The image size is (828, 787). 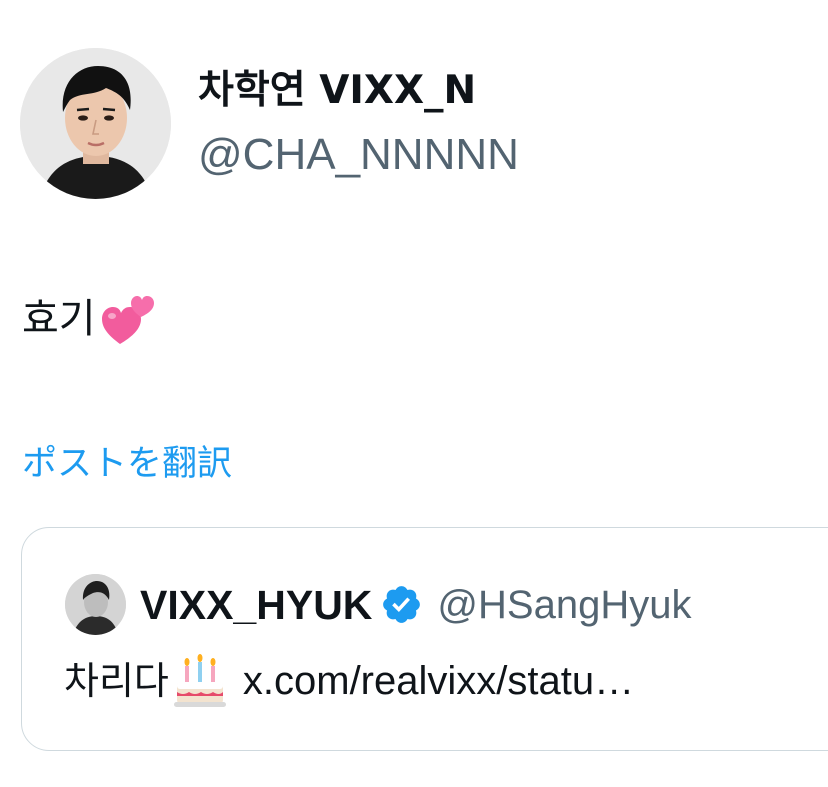 I want to click on two-hearts-icon, so click(x=127, y=320).